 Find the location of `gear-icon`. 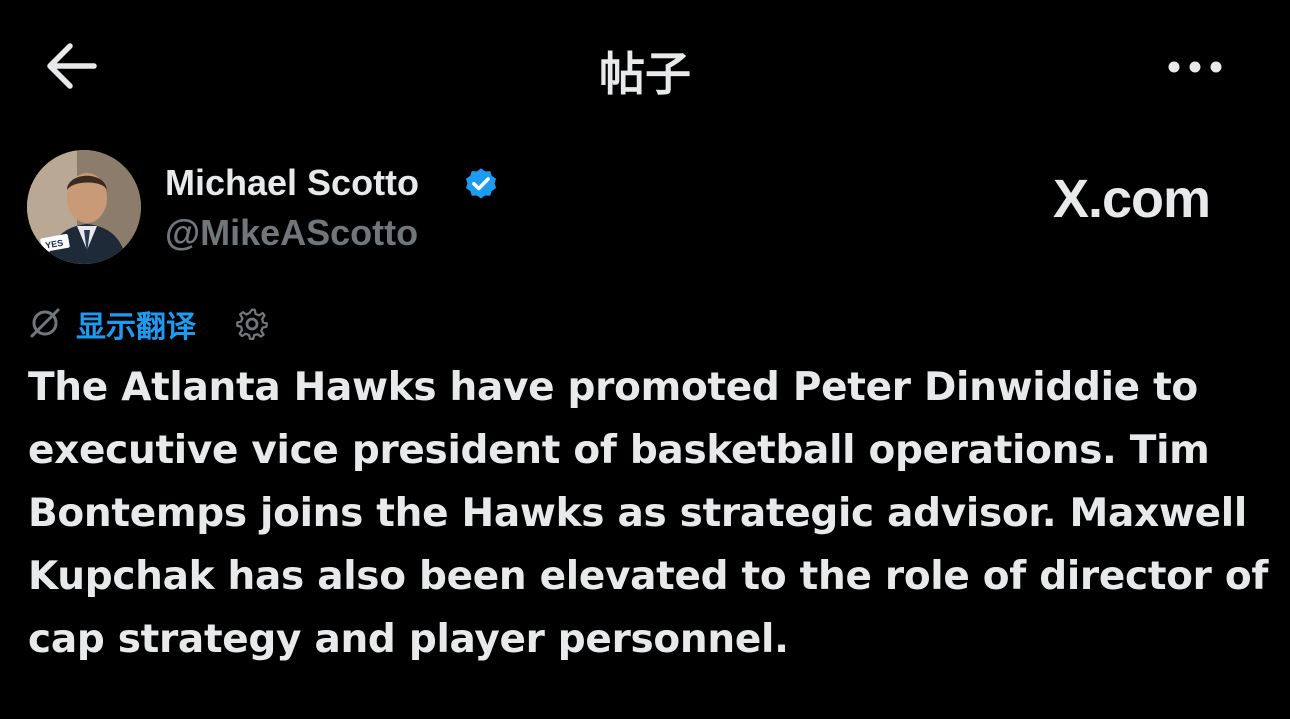

gear-icon is located at coordinates (252, 324).